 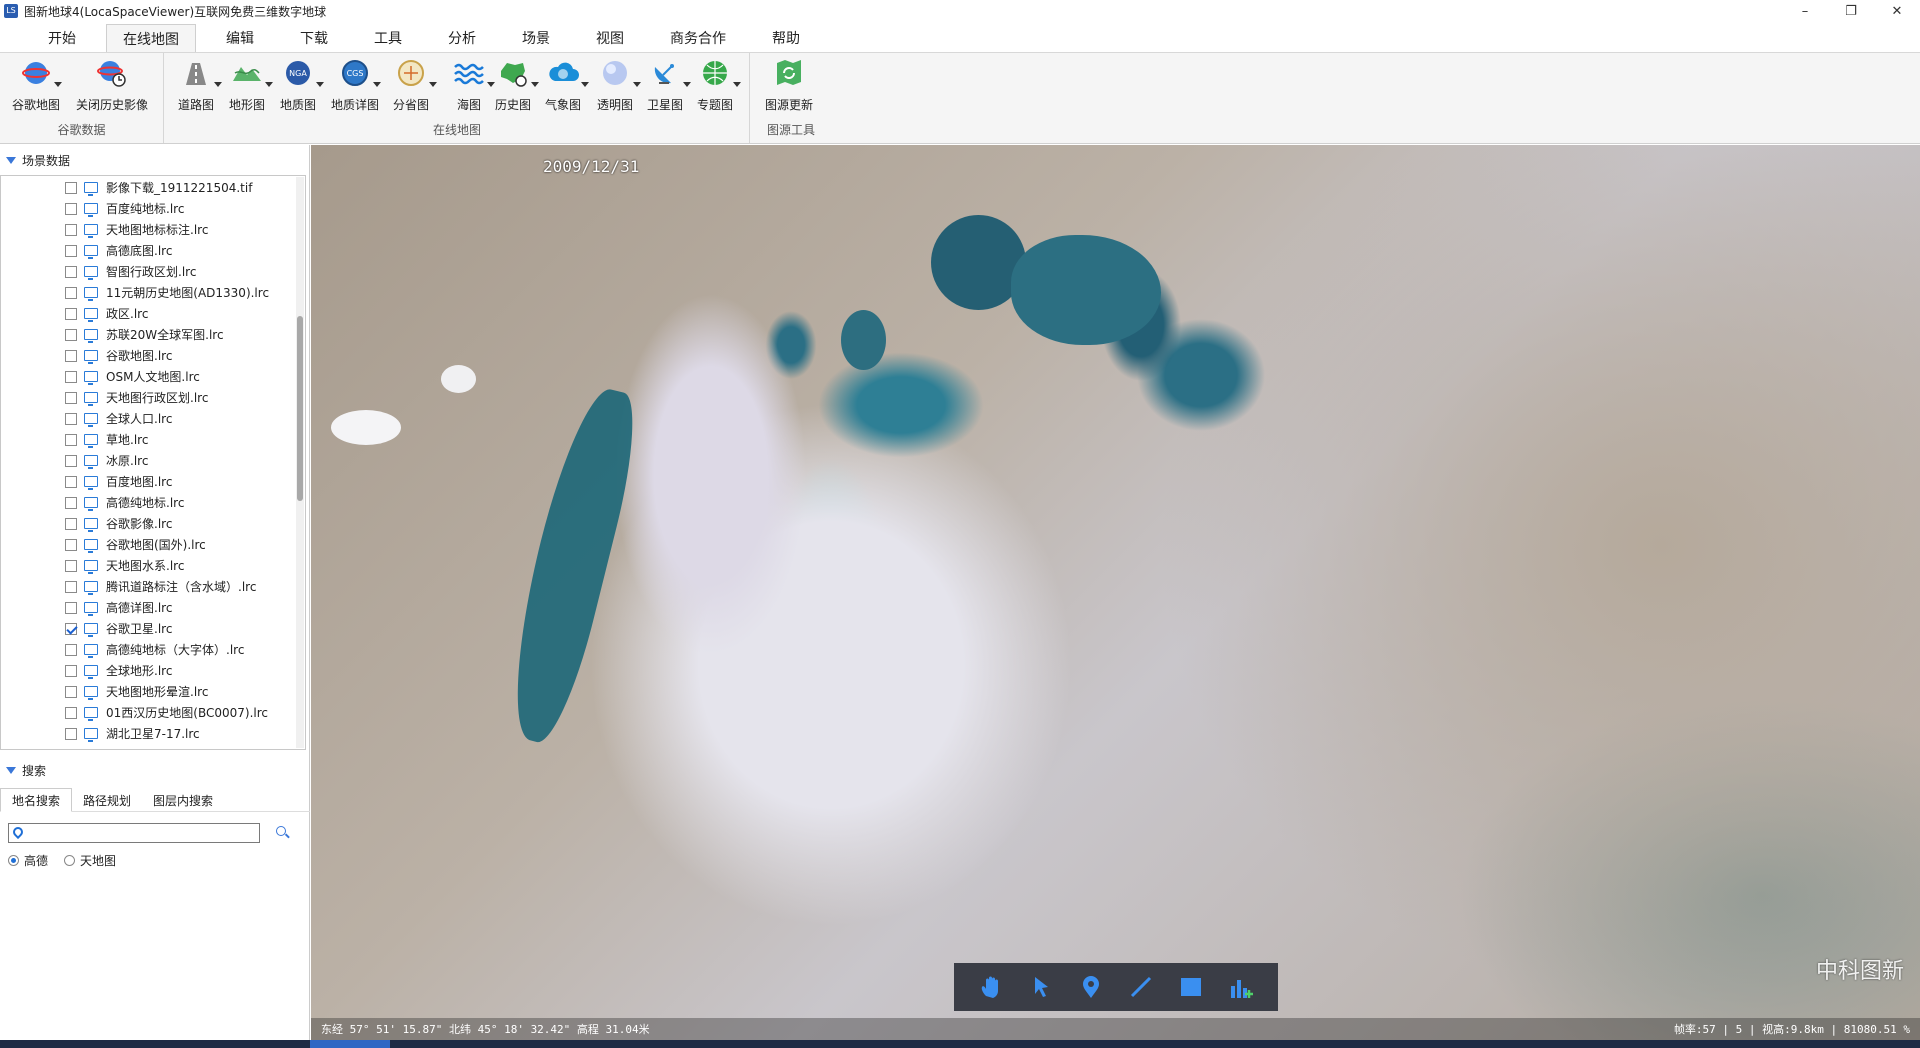 I want to click on tree-item: 冰原.lrc, so click(x=74, y=460).